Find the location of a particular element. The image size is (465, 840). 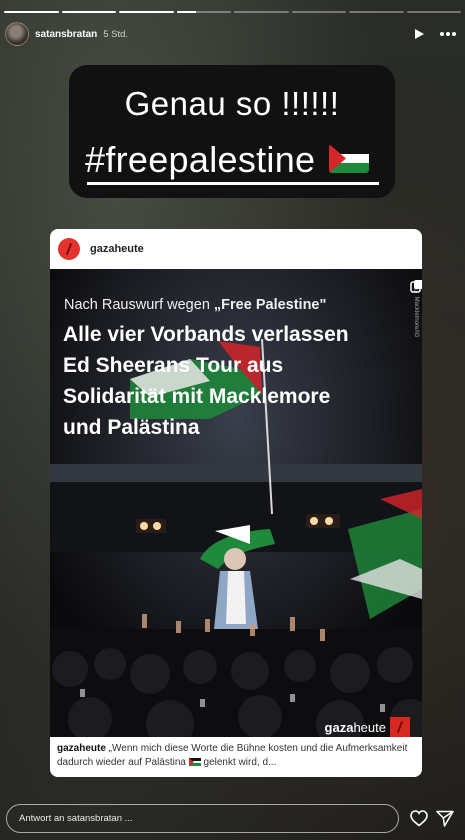

play-icon is located at coordinates (419, 34).